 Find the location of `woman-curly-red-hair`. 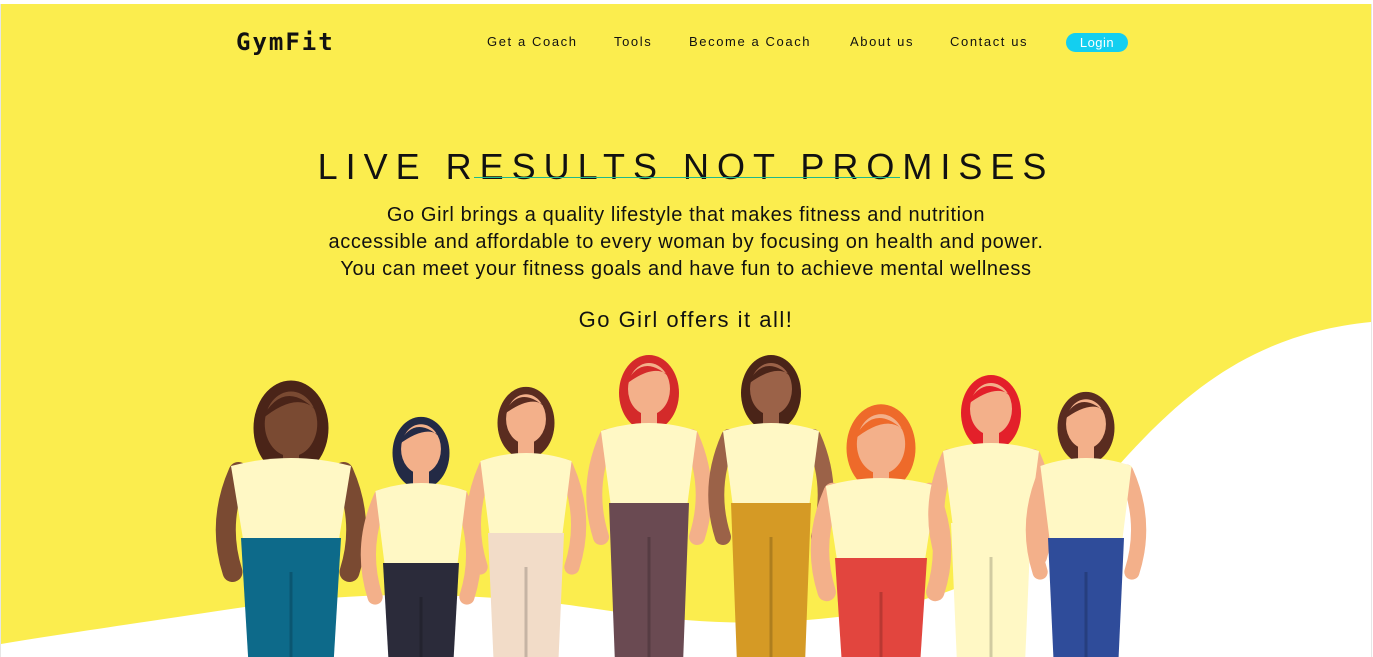

woman-curly-red-hair is located at coordinates (881, 530).